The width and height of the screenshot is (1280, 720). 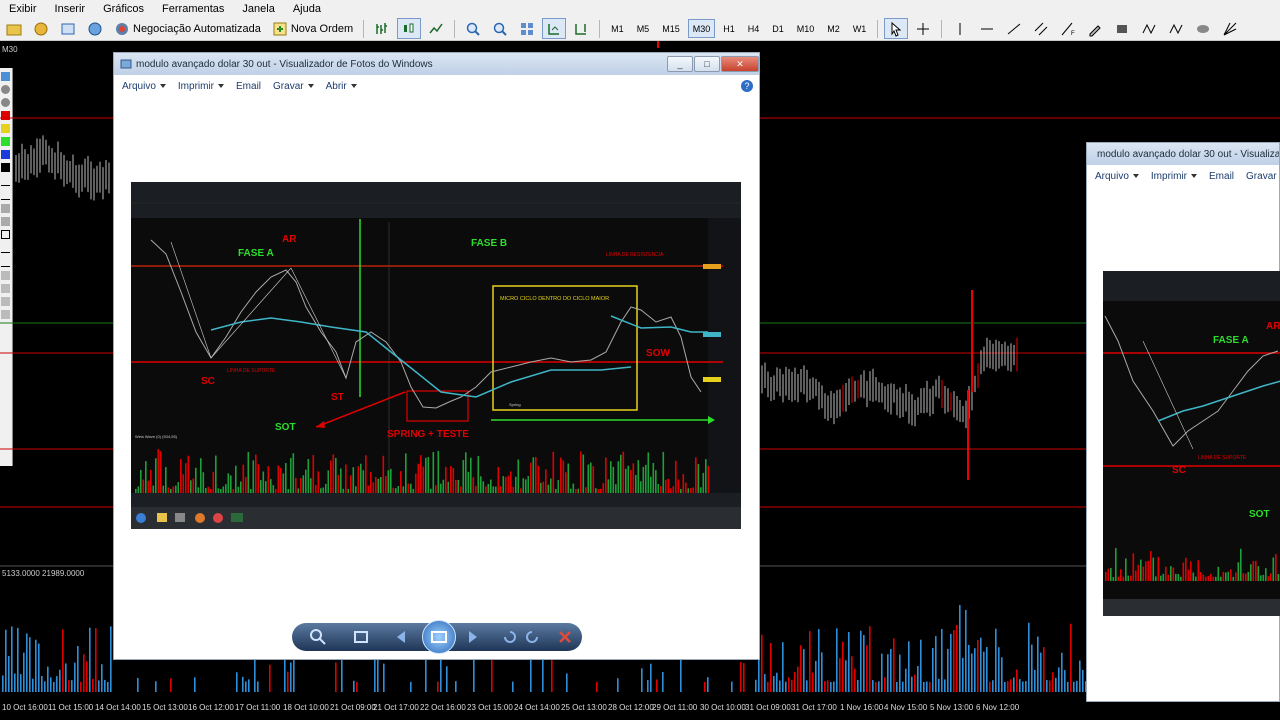 I want to click on auto-scroll-button, so click(x=554, y=28).